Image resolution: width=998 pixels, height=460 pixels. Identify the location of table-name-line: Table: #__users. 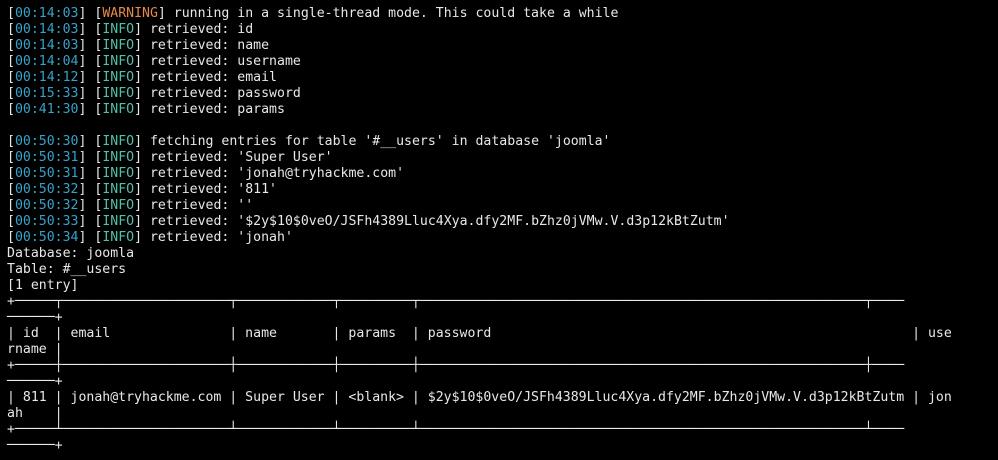
(67, 269).